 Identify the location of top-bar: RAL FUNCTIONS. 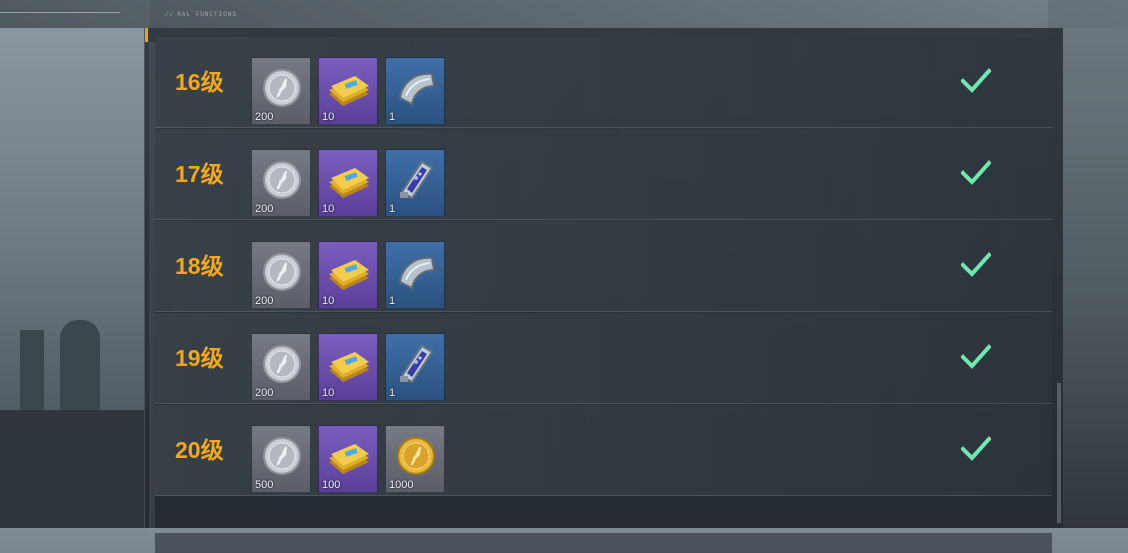
(564, 14).